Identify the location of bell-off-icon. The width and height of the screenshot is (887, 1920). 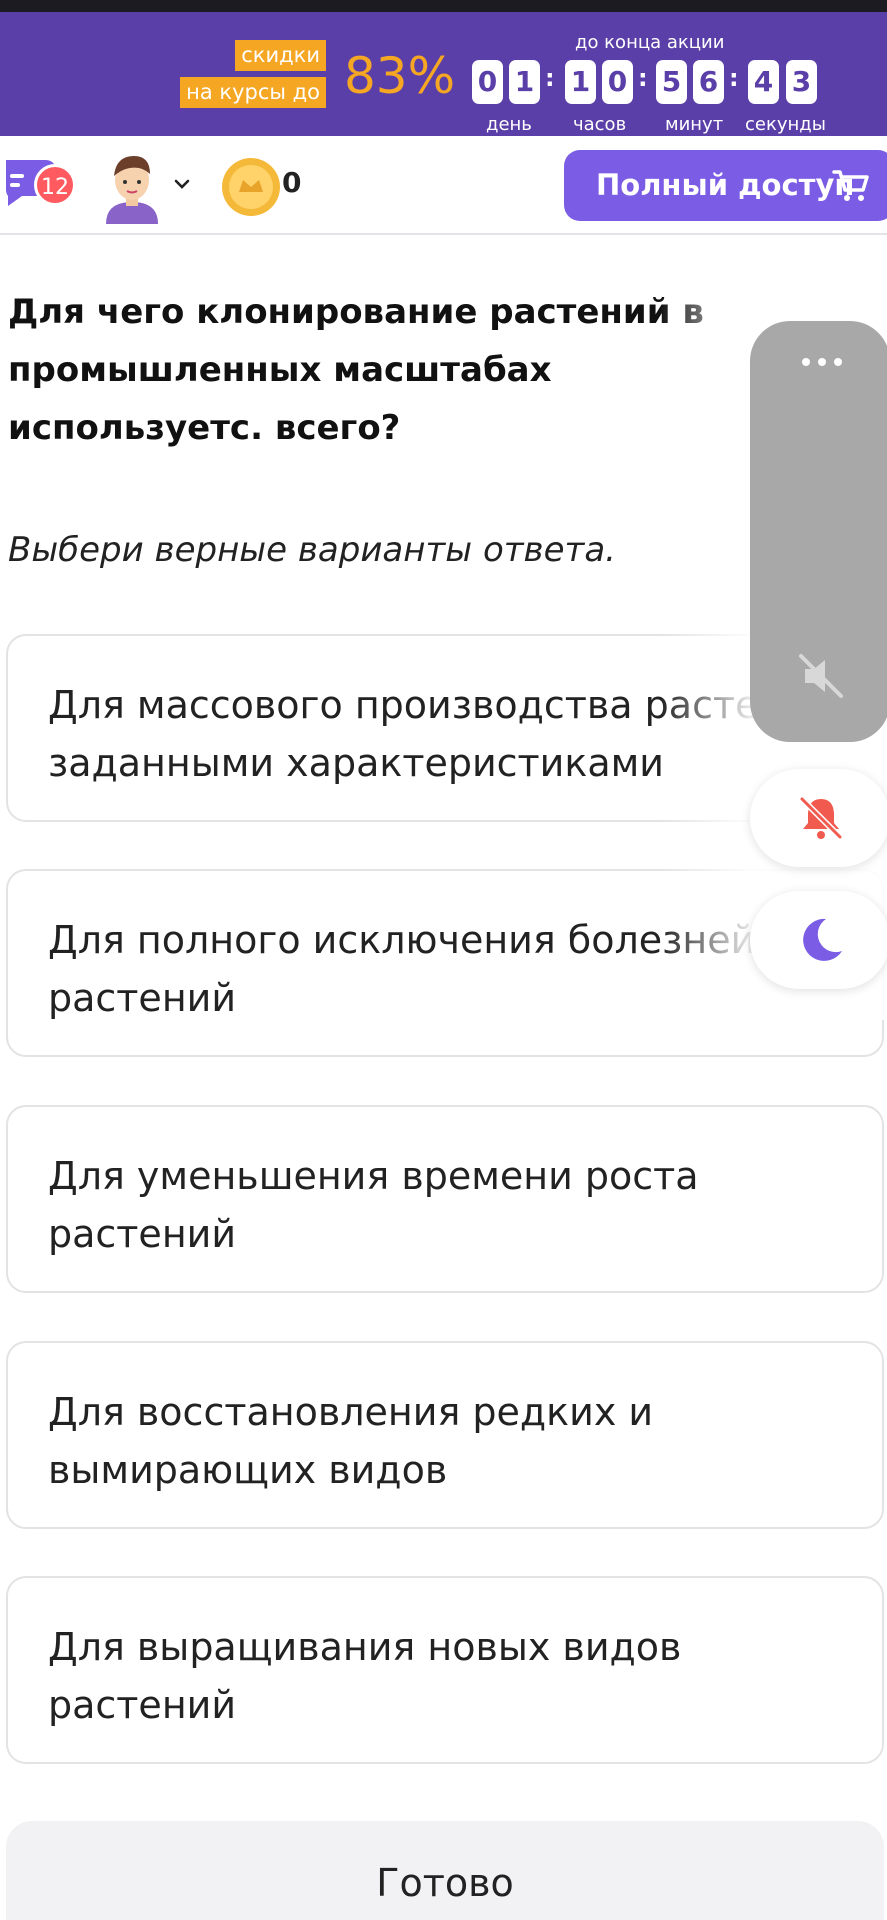
(821, 818).